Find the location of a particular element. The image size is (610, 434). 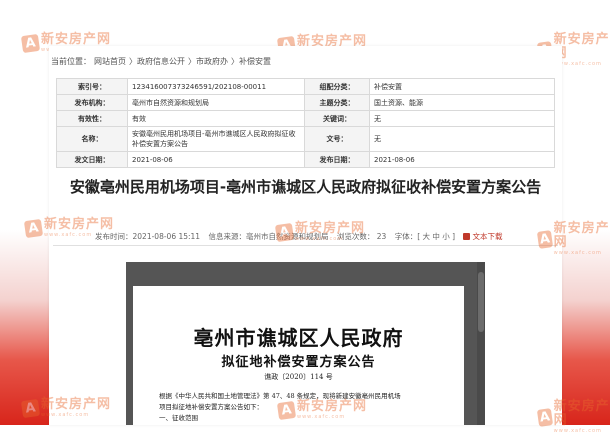

publisher-value: 亳州市自然资源和规划局 is located at coordinates (216, 102).